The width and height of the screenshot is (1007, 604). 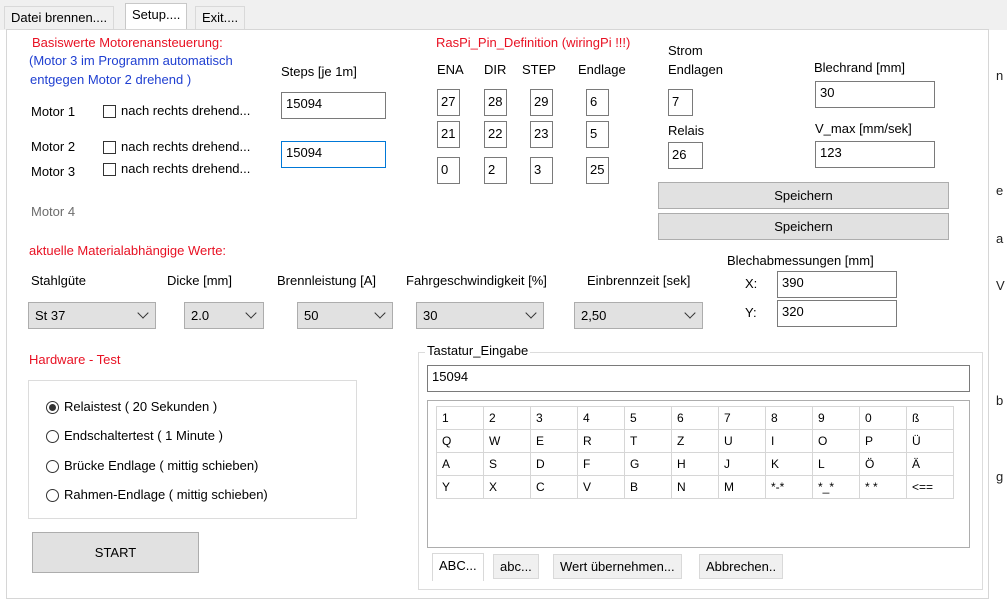 What do you see at coordinates (601, 464) in the screenshot?
I see `key: F` at bounding box center [601, 464].